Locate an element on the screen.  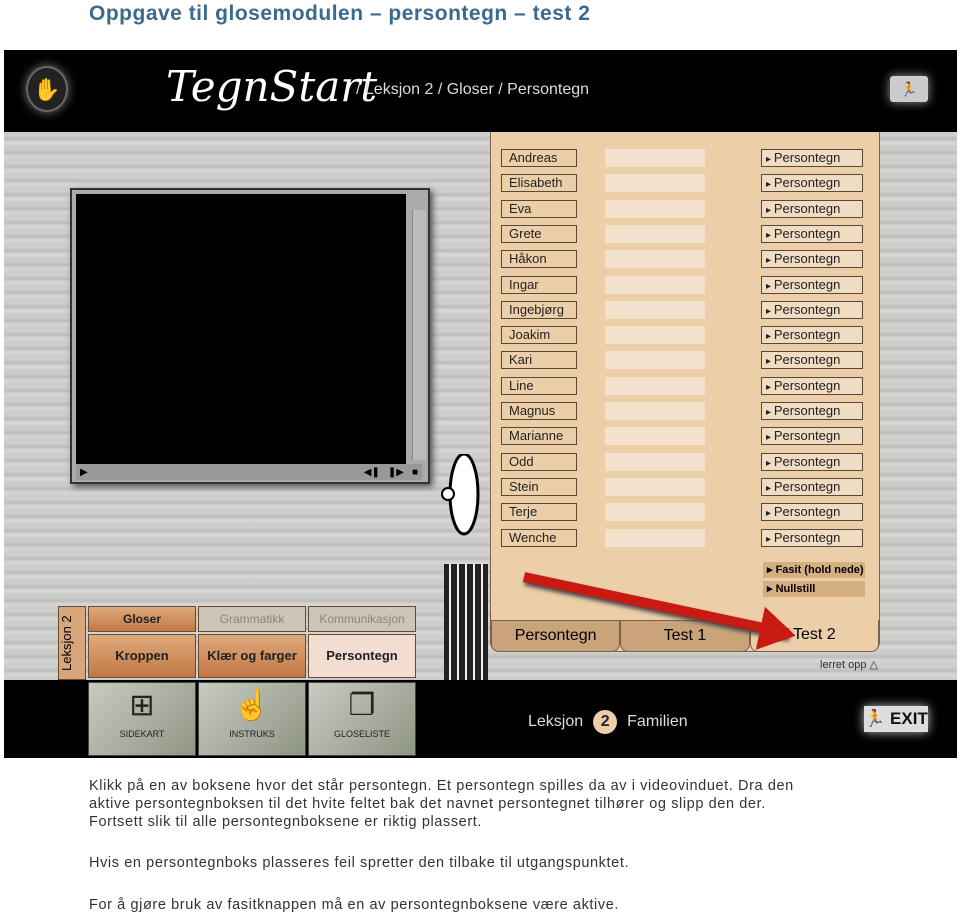
menu-grammatikk: Grammatikk is located at coordinates (252, 619).